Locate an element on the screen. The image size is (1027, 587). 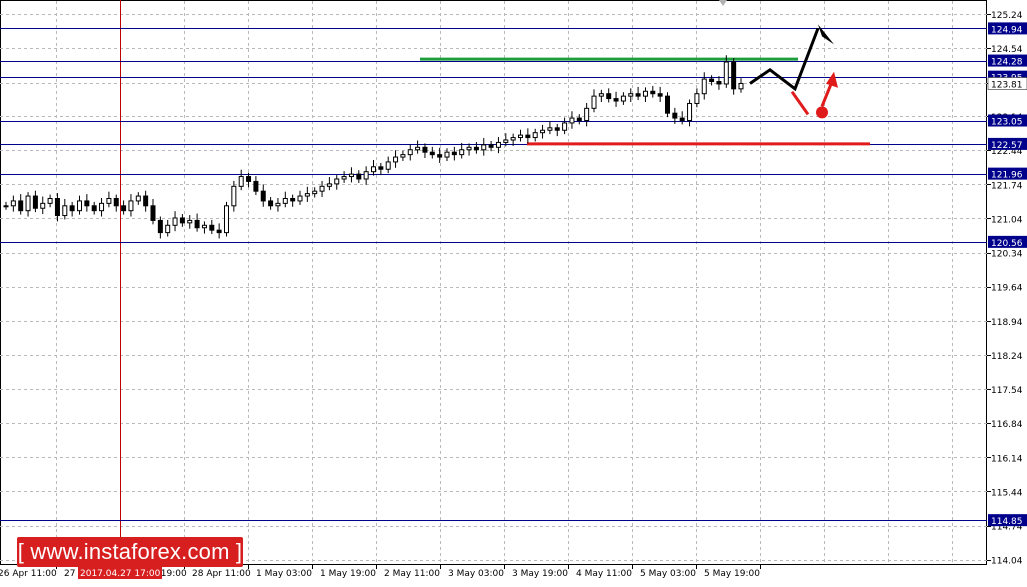
time-label: 28 Apr 11:00 is located at coordinates (221, 574).